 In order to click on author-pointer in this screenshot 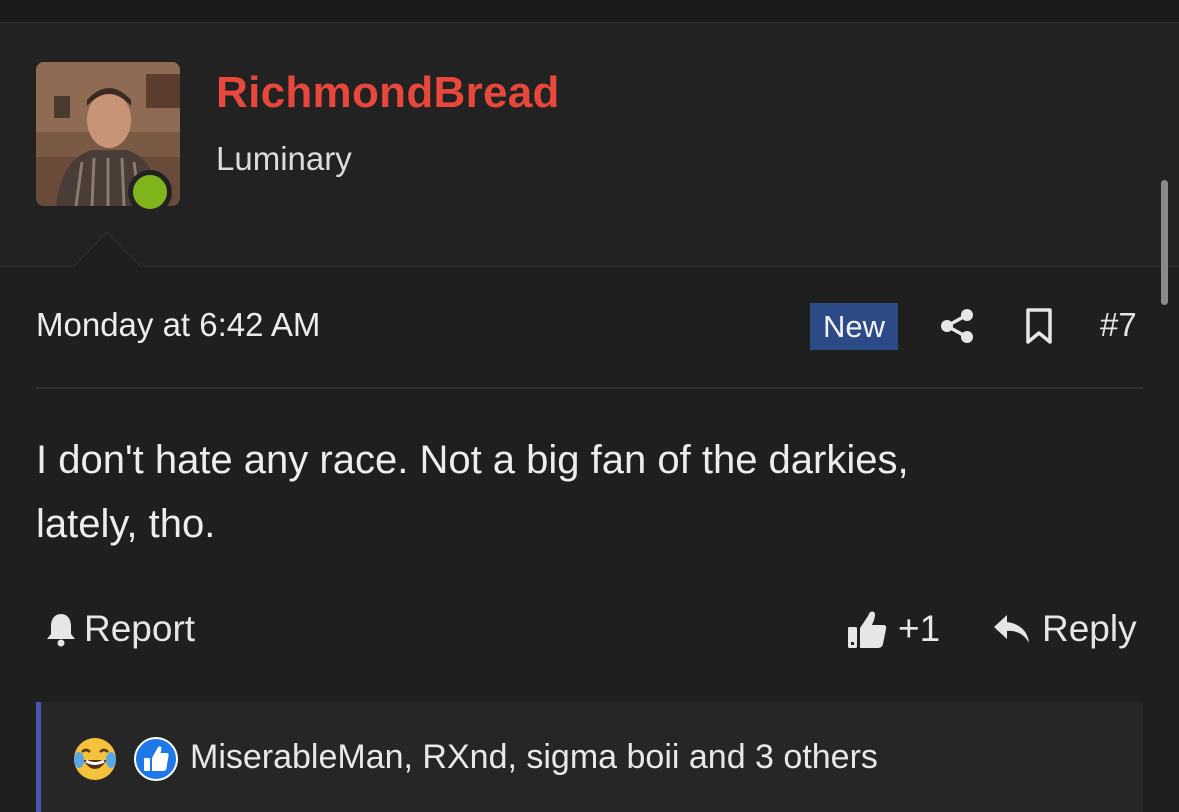, I will do `click(107, 250)`.